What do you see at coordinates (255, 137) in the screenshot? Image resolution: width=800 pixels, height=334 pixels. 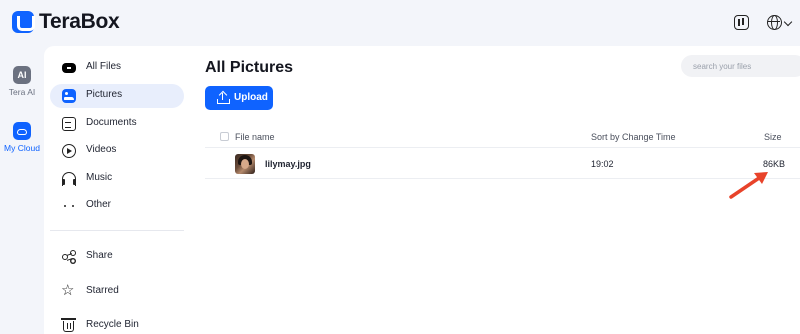 I see `column-header-name: File name` at bounding box center [255, 137].